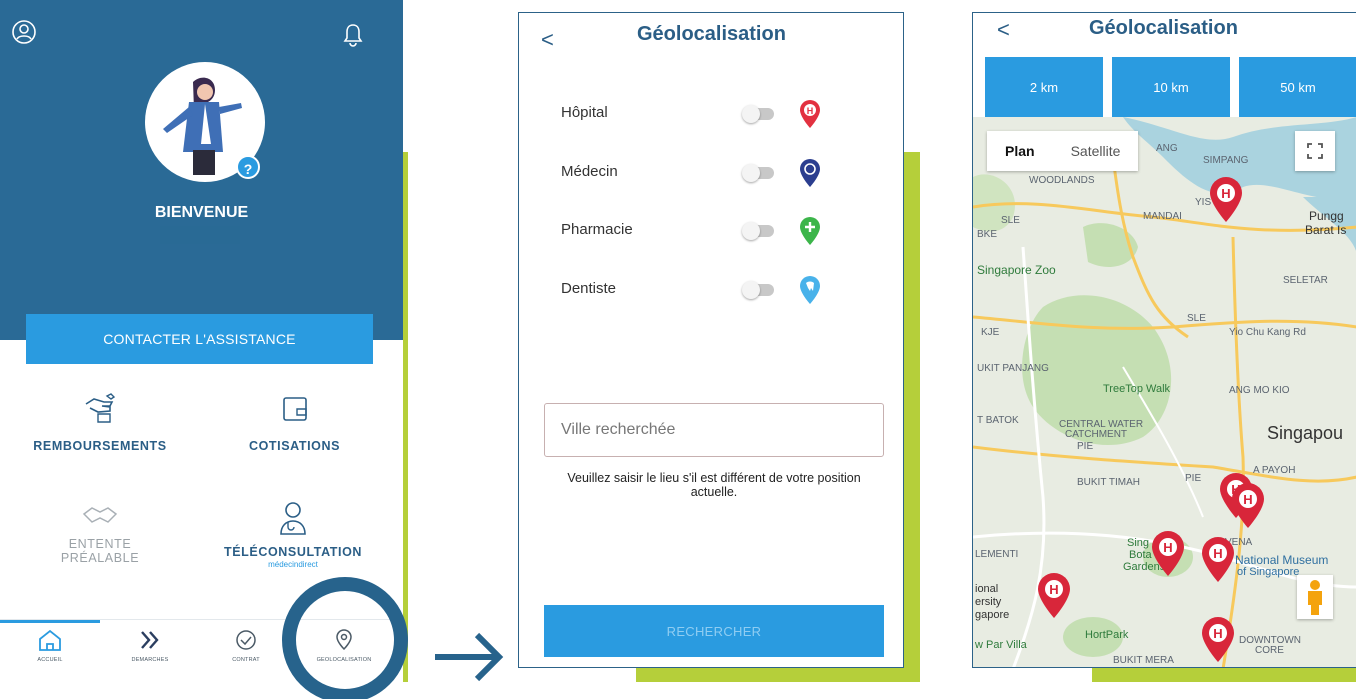  Describe the element at coordinates (1108, 482) in the screenshot. I see `map-label: BUKIT TIMAH` at that location.